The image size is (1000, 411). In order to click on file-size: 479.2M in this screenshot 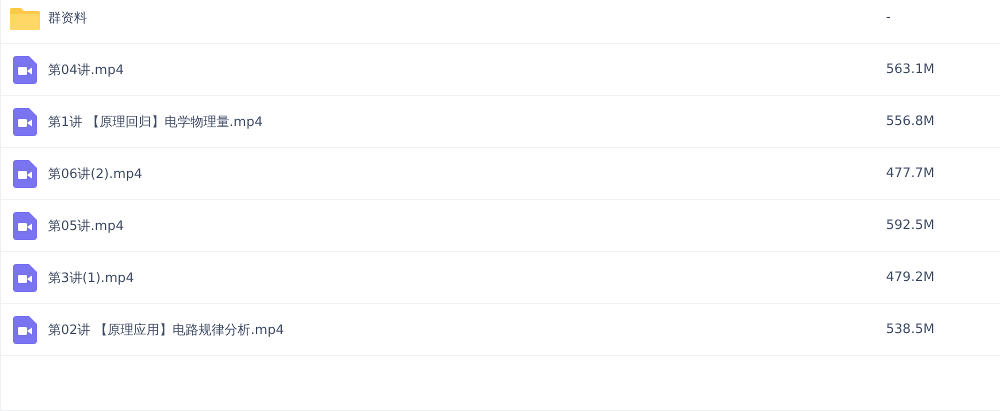, I will do `click(911, 277)`.